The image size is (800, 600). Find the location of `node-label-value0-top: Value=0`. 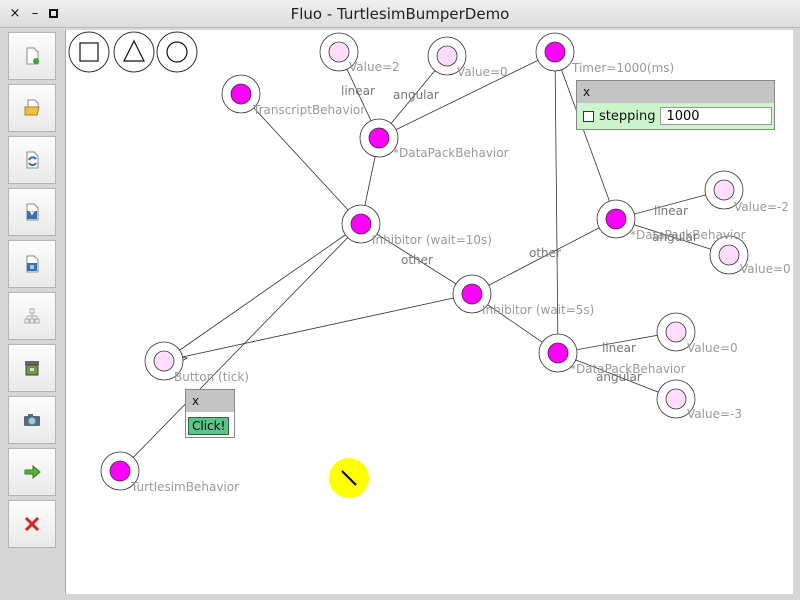

node-label-value0-top: Value=0 is located at coordinates (482, 72).